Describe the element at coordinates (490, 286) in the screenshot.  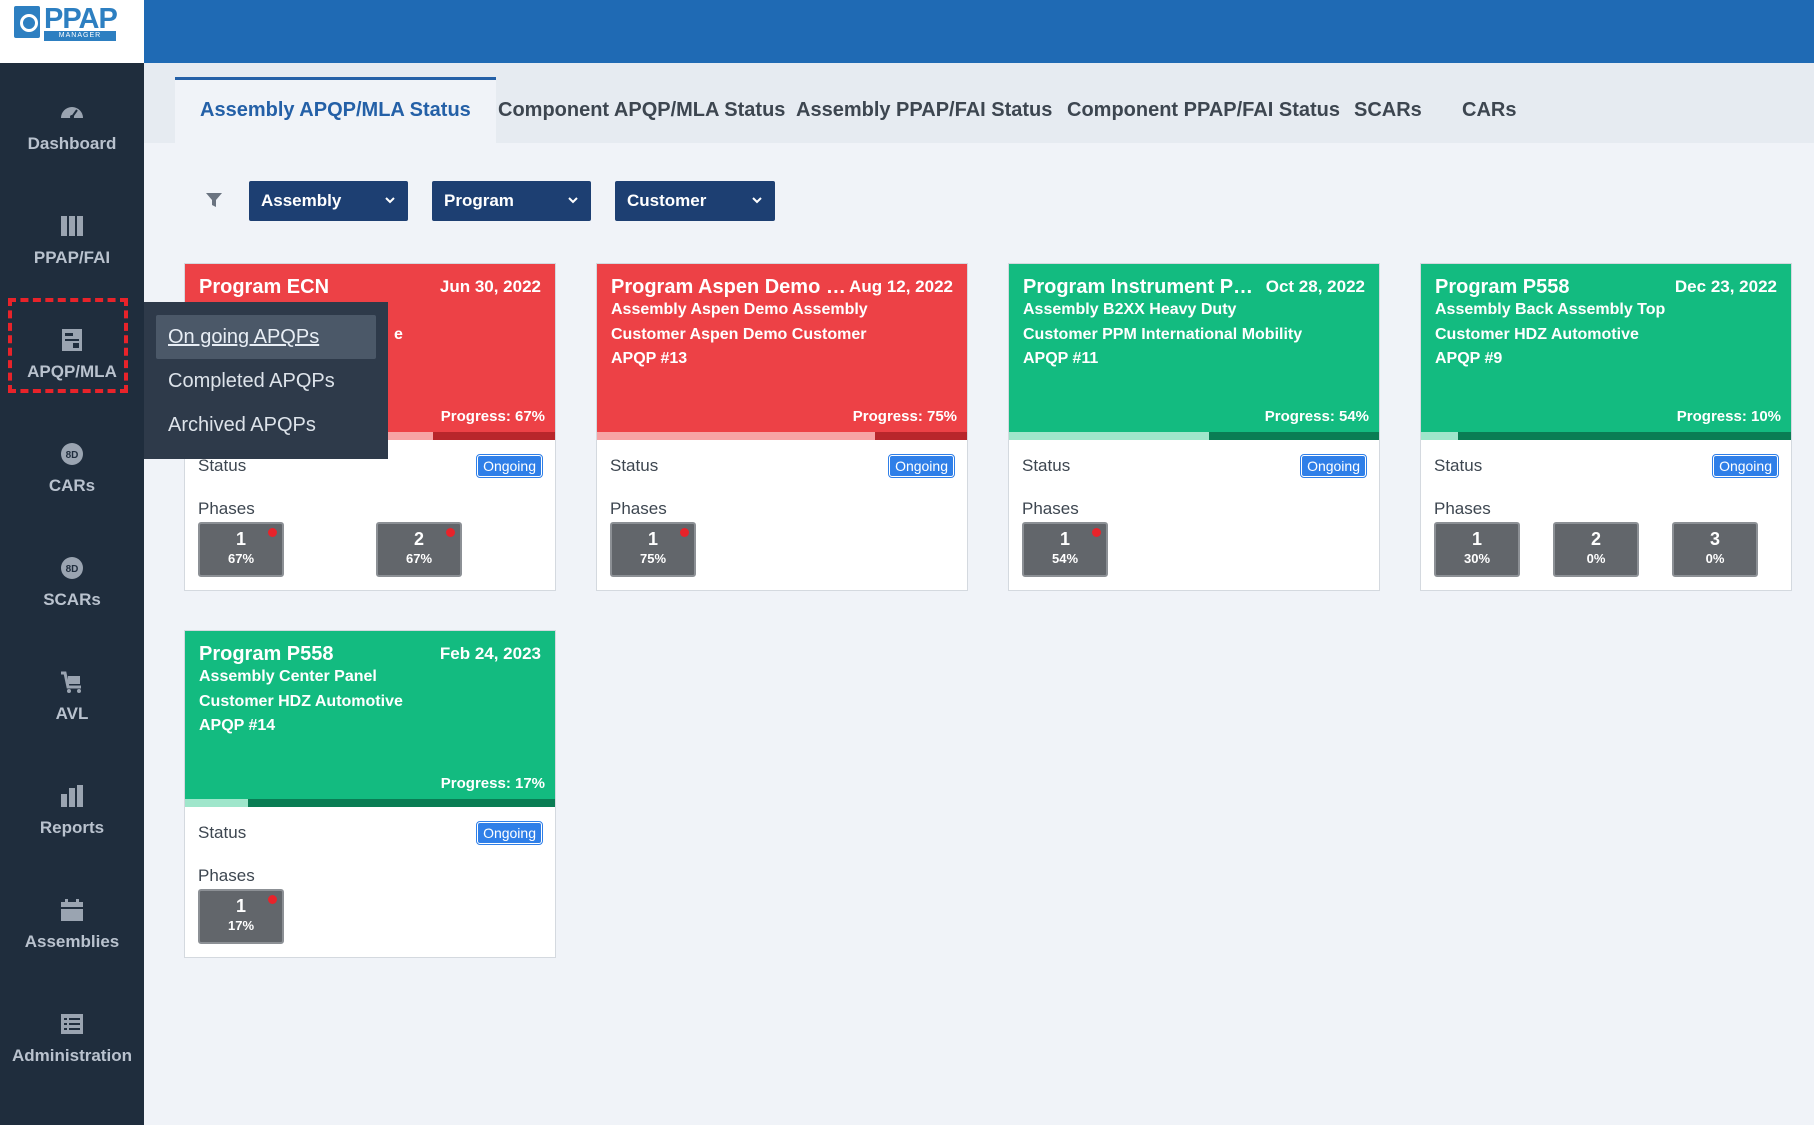
I see `card-date: Jun 30, 2022` at that location.